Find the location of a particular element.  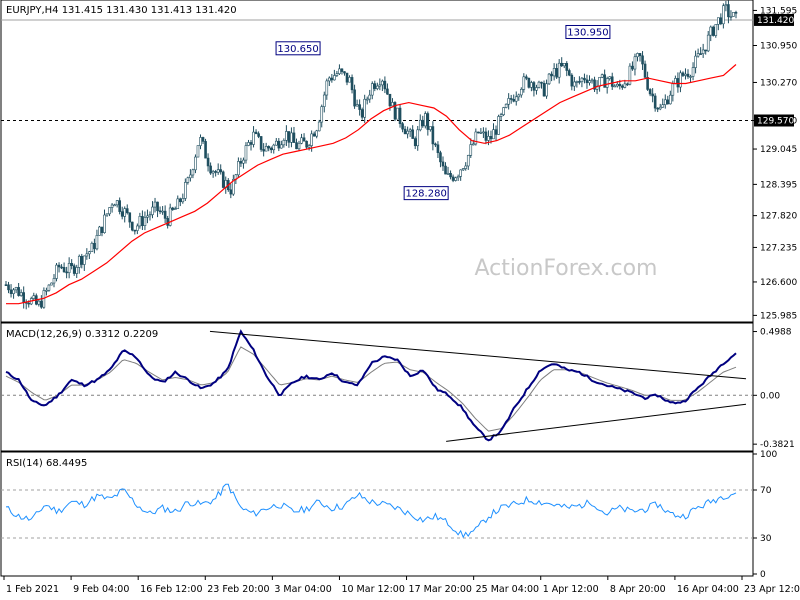

y-tick-label: 127.820 is located at coordinates (778, 217).